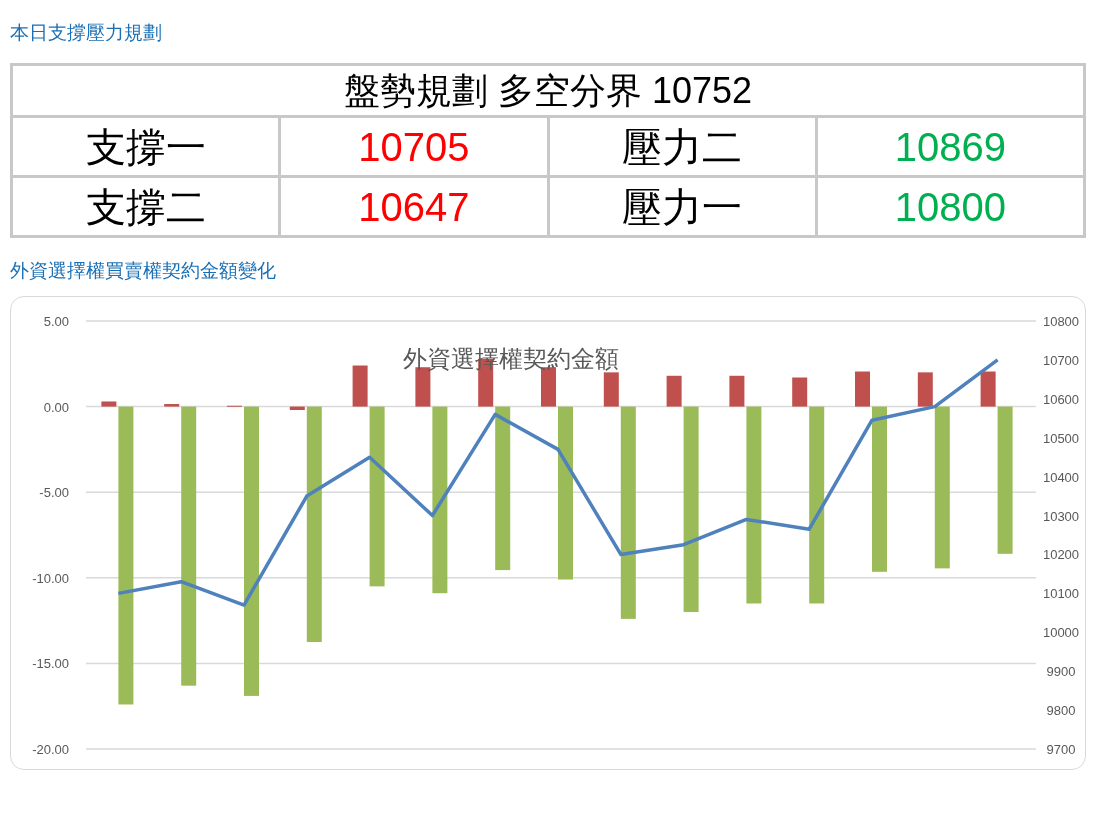  What do you see at coordinates (950, 206) in the screenshot?
I see `table-cell: 10800` at bounding box center [950, 206].